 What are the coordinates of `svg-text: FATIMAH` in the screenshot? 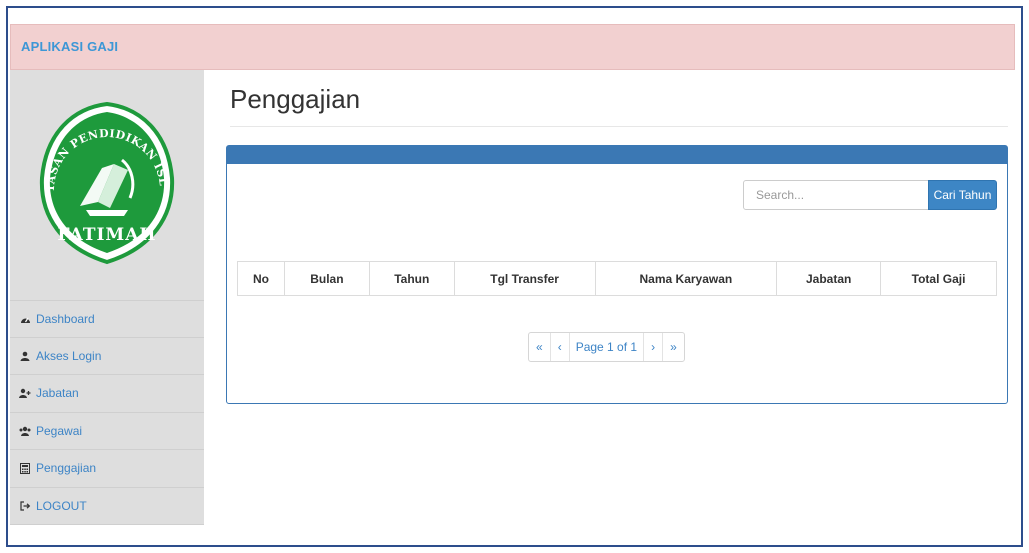 It's located at (106, 235).